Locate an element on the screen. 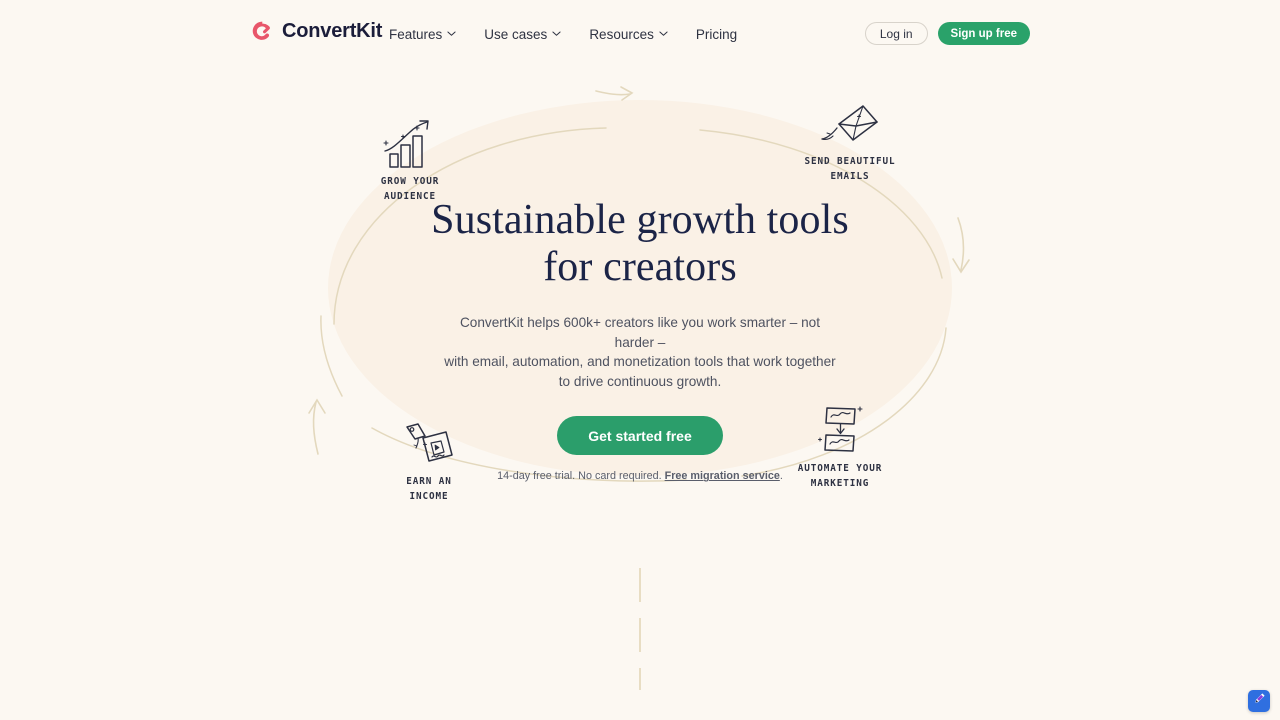  primary-nav: Features Use cases Resources Pricing is located at coordinates (563, 35).